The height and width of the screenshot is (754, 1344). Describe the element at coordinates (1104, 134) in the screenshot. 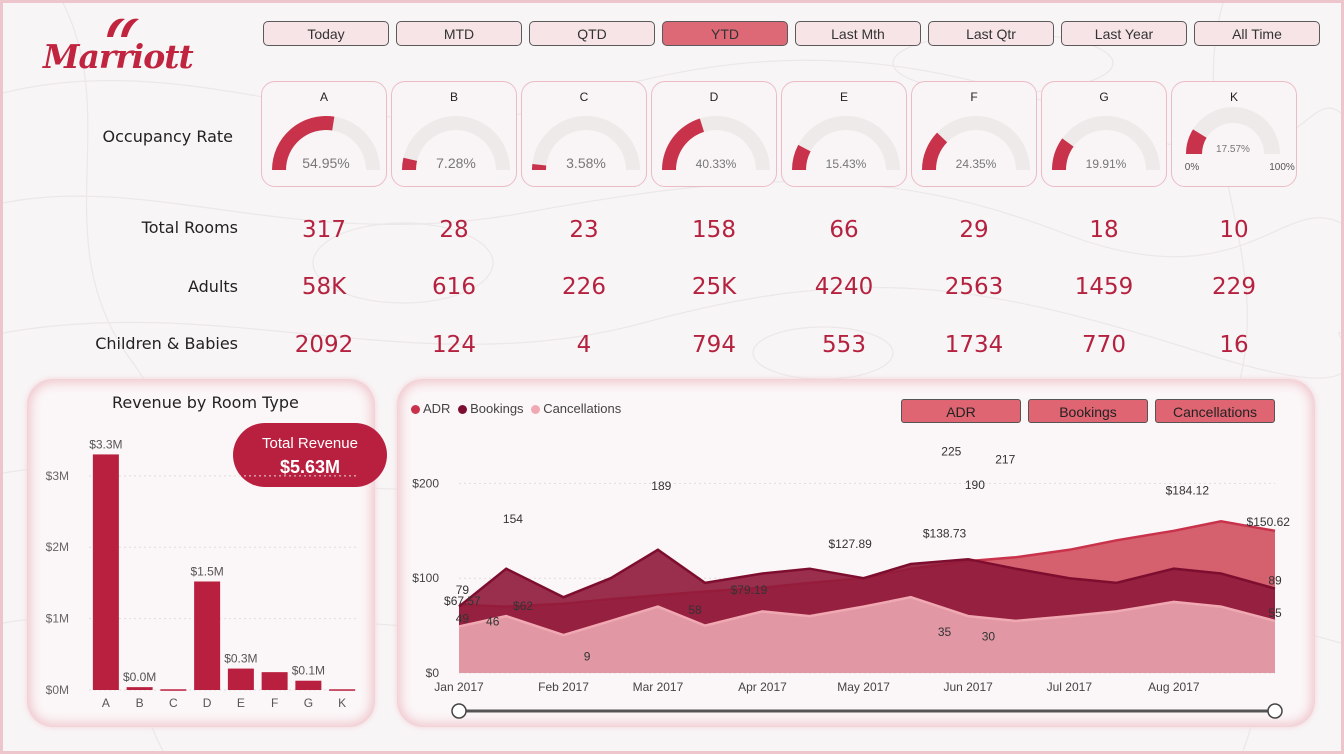

I see `hotel-card-g: G 19.91%` at that location.